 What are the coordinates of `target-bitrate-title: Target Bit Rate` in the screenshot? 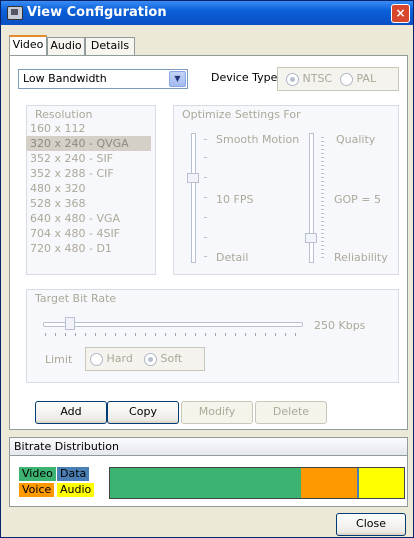 It's located at (76, 298).